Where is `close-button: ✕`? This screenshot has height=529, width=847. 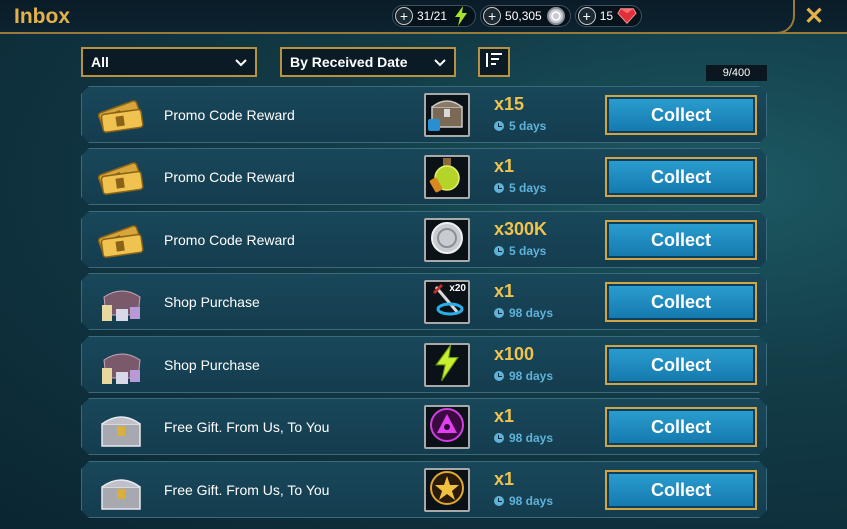
close-button: ✕ is located at coordinates (814, 17).